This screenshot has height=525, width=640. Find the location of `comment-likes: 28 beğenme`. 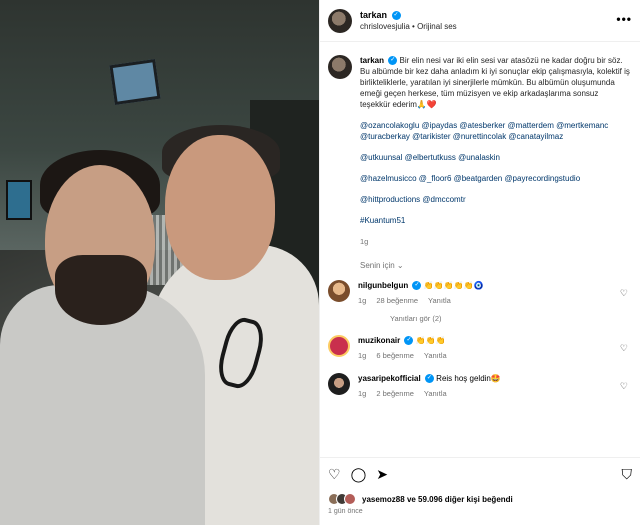

comment-likes: 28 beğenme is located at coordinates (397, 300).